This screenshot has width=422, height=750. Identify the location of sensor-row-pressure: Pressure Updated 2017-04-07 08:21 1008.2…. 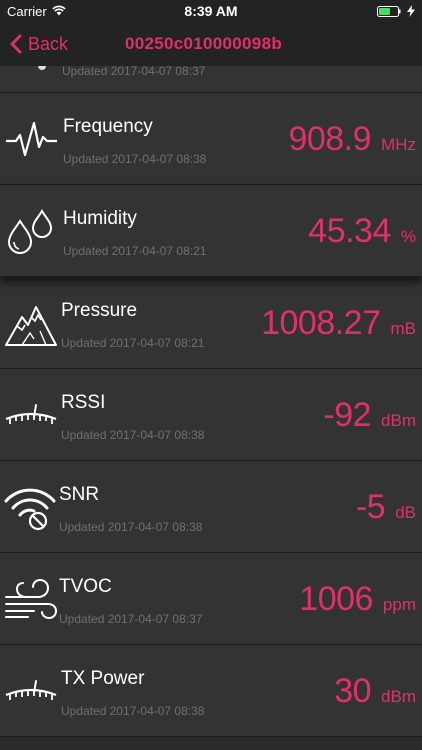
(211, 323).